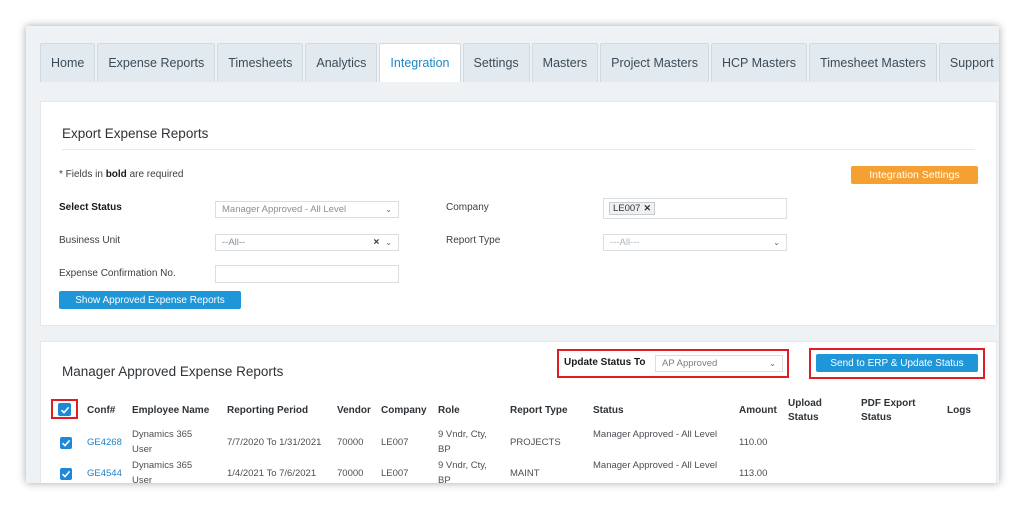  I want to click on amount: 110.00, so click(753, 442).